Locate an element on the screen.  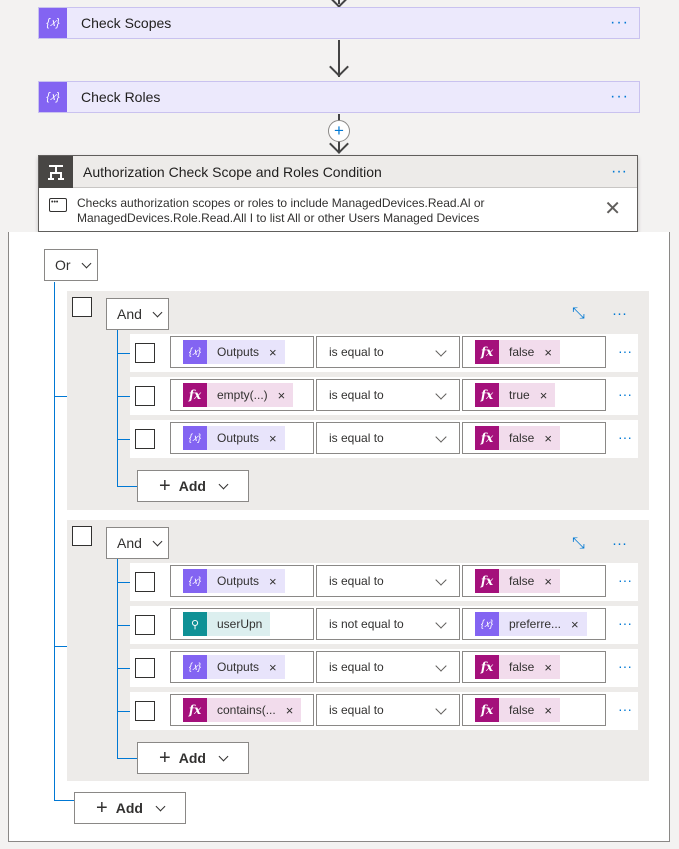
operator-label: is not equal to is located at coordinates (366, 624).